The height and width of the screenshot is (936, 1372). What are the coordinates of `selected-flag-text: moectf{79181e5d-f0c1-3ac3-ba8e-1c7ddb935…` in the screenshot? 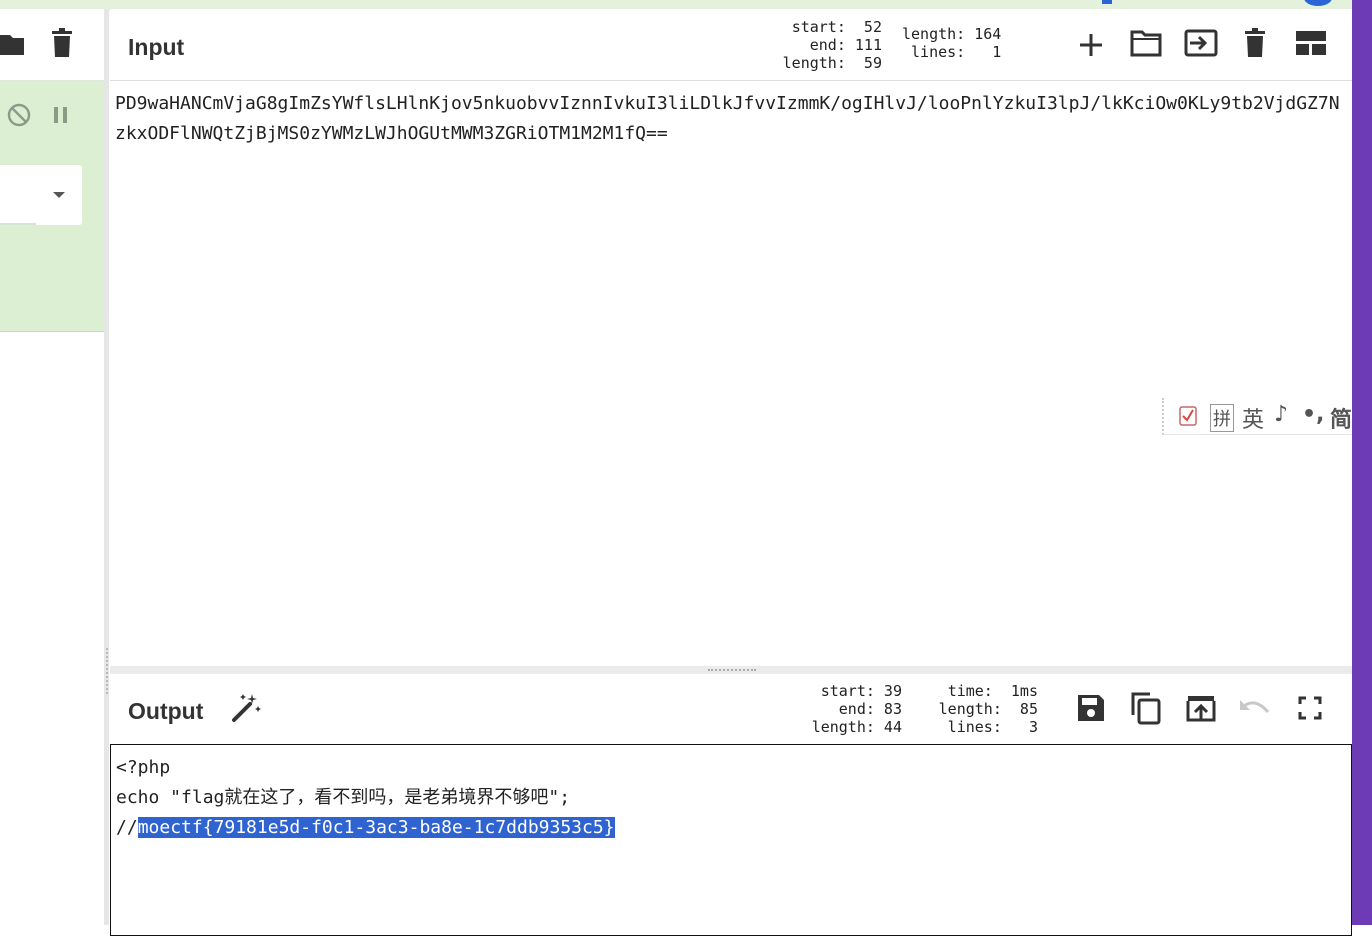 It's located at (376, 827).